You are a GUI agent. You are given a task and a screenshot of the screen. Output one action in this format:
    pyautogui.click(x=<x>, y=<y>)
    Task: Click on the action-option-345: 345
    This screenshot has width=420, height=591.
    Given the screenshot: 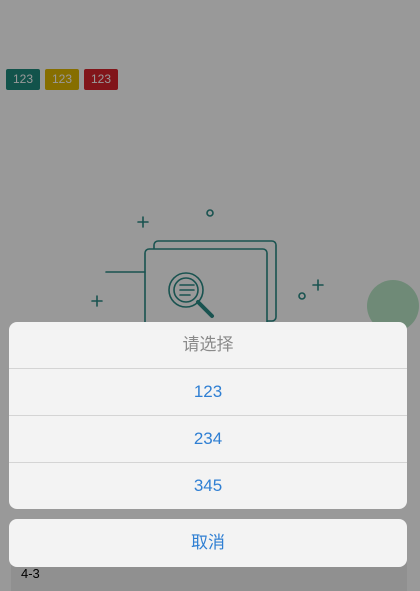 What is the action you would take?
    pyautogui.click(x=208, y=486)
    